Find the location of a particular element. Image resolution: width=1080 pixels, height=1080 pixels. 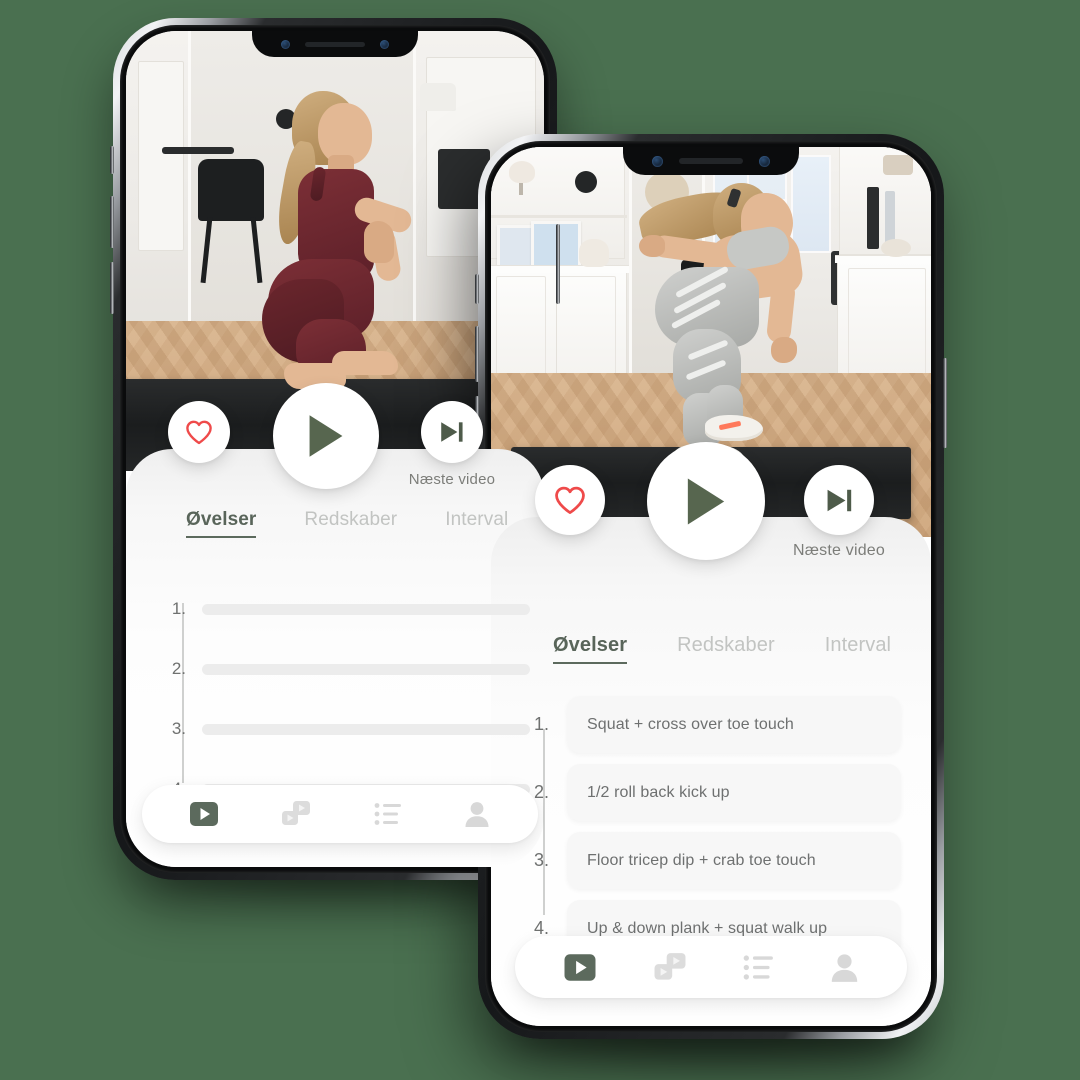

back-phone-controls: Næste video is located at coordinates (335, 448).